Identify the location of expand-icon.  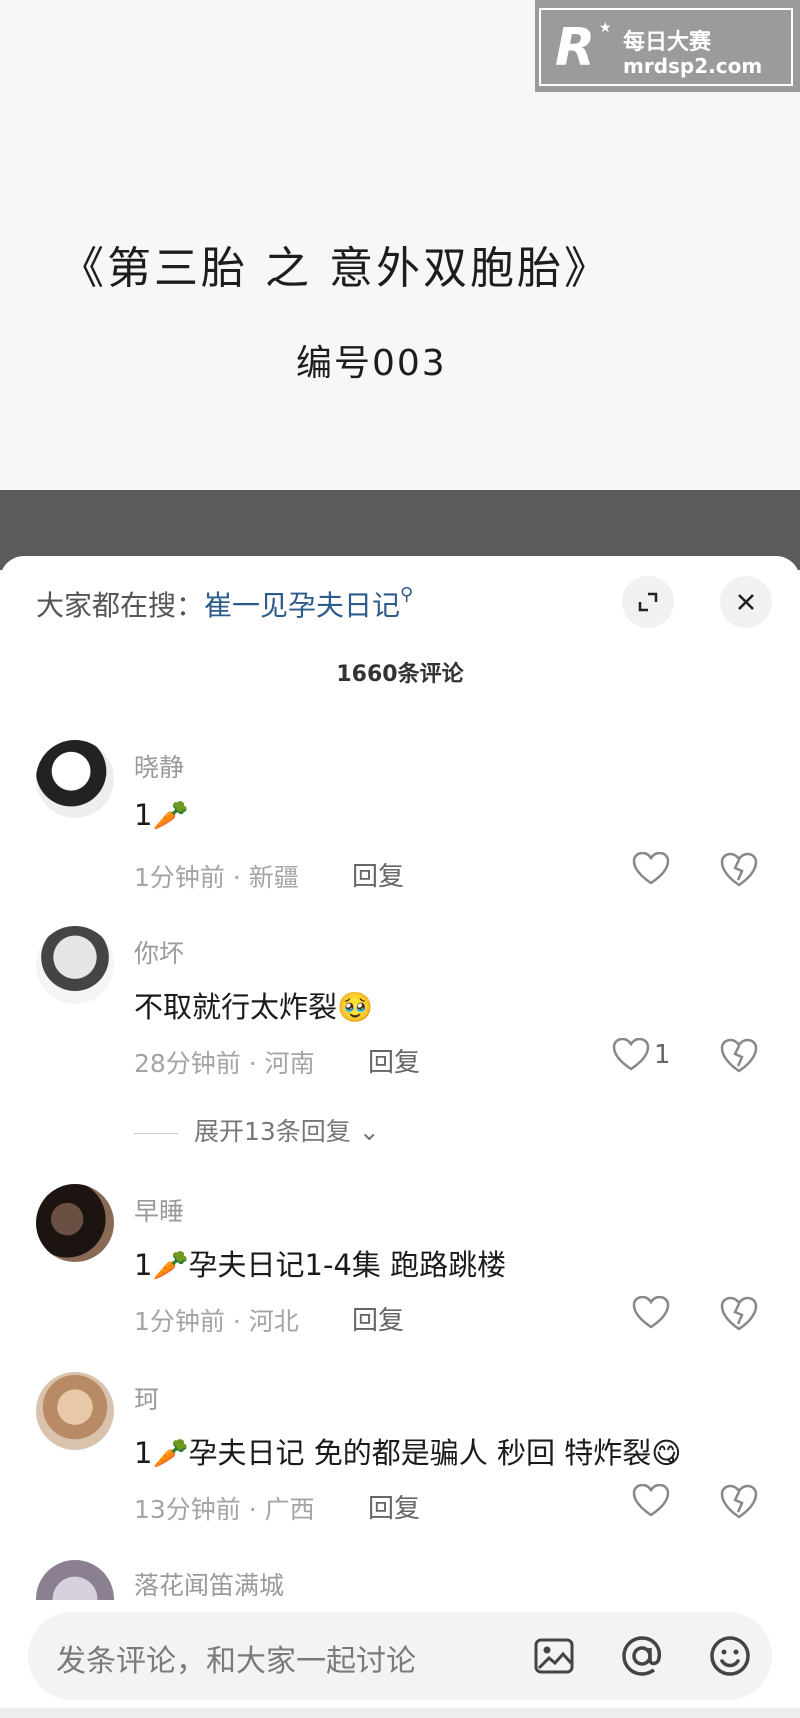
(648, 602).